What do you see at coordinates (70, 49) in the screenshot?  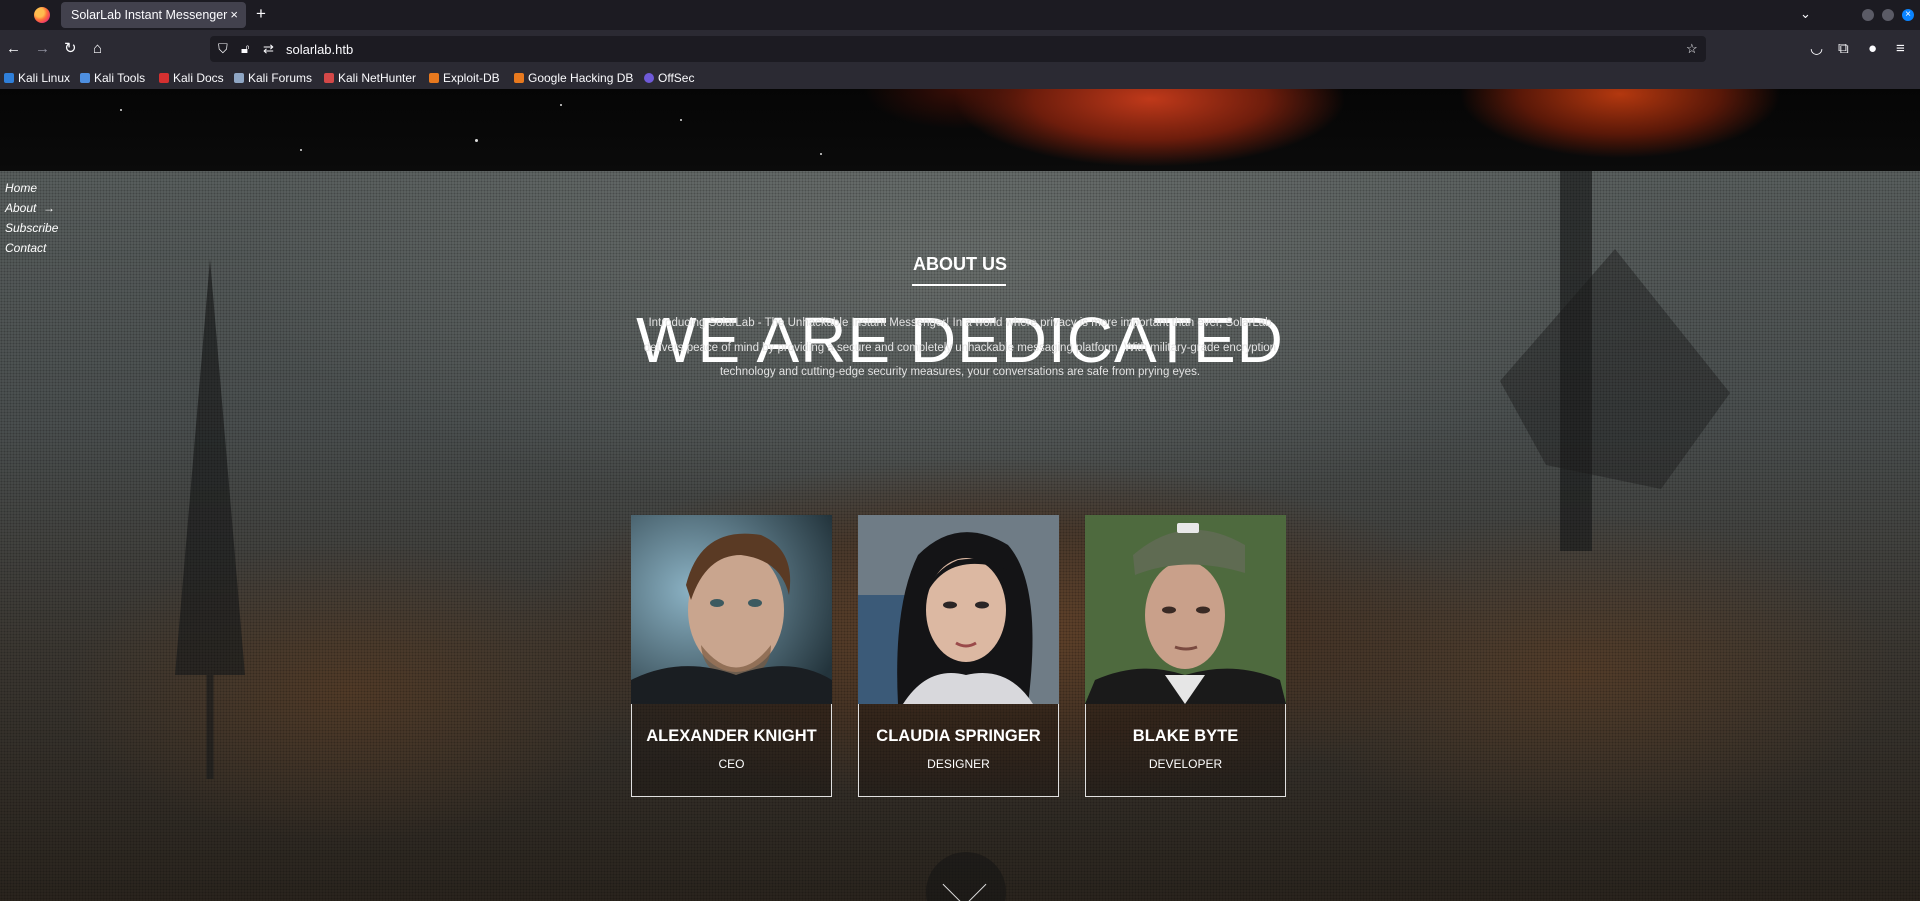 I see `reload-icon: ↻` at bounding box center [70, 49].